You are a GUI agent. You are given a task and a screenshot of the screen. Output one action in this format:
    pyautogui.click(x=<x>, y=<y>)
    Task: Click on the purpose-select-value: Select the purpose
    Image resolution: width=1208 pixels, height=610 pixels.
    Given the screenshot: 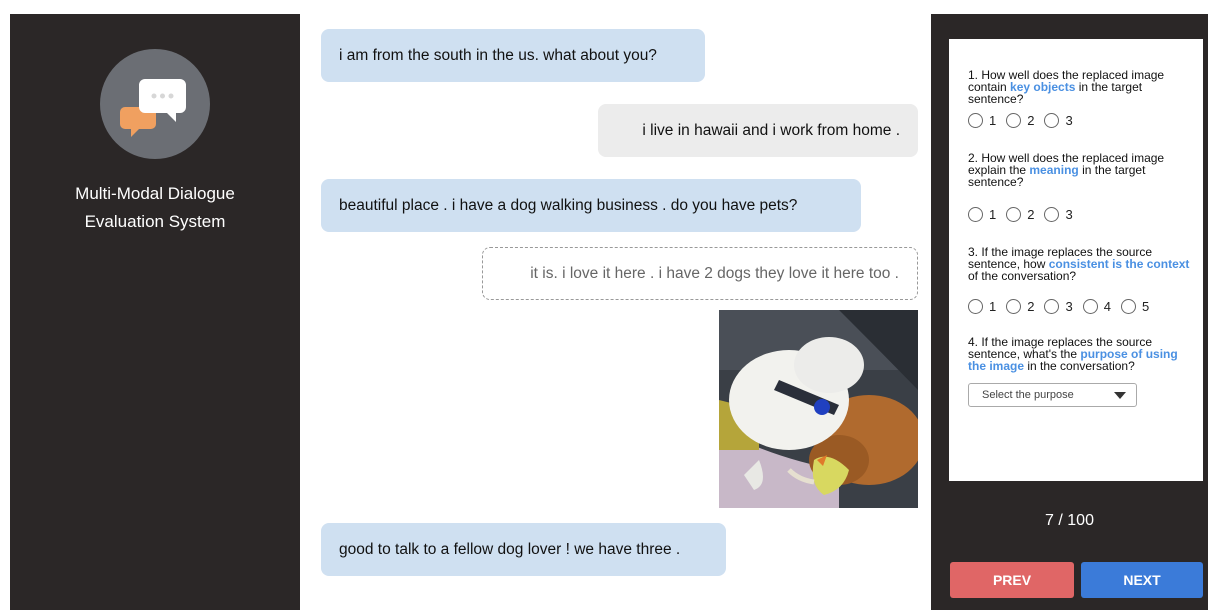 What is the action you would take?
    pyautogui.click(x=1028, y=395)
    